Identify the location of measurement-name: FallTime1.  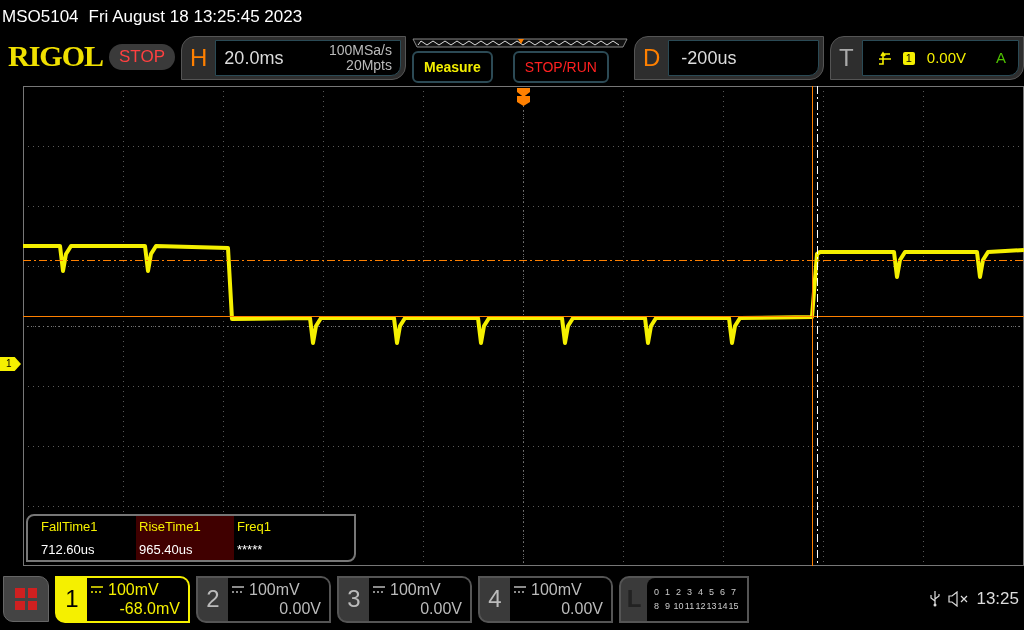
(70, 527).